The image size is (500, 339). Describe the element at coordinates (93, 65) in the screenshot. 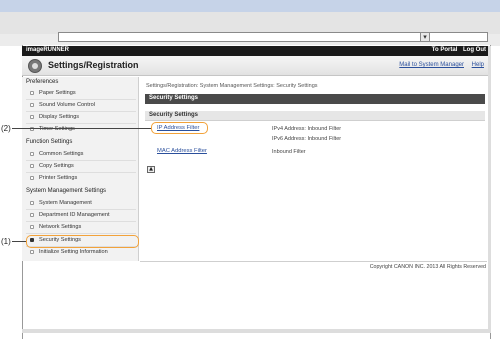

I see `page-title: Settings/Registration` at that location.